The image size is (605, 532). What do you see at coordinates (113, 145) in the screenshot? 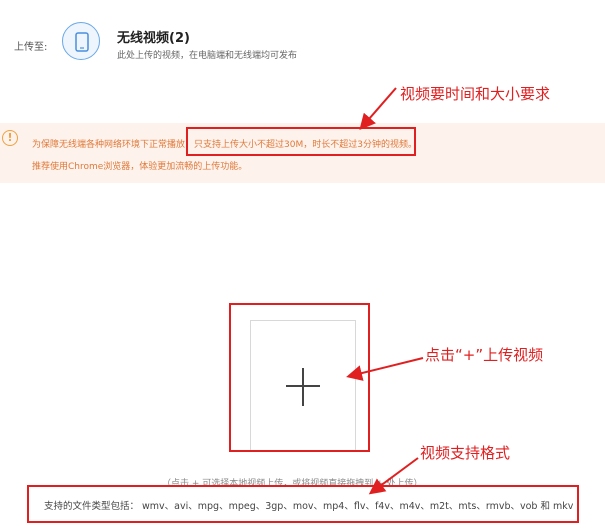
I see `notice-prefix: 为保障无线端各种网络环境下正常播放，` at bounding box center [113, 145].